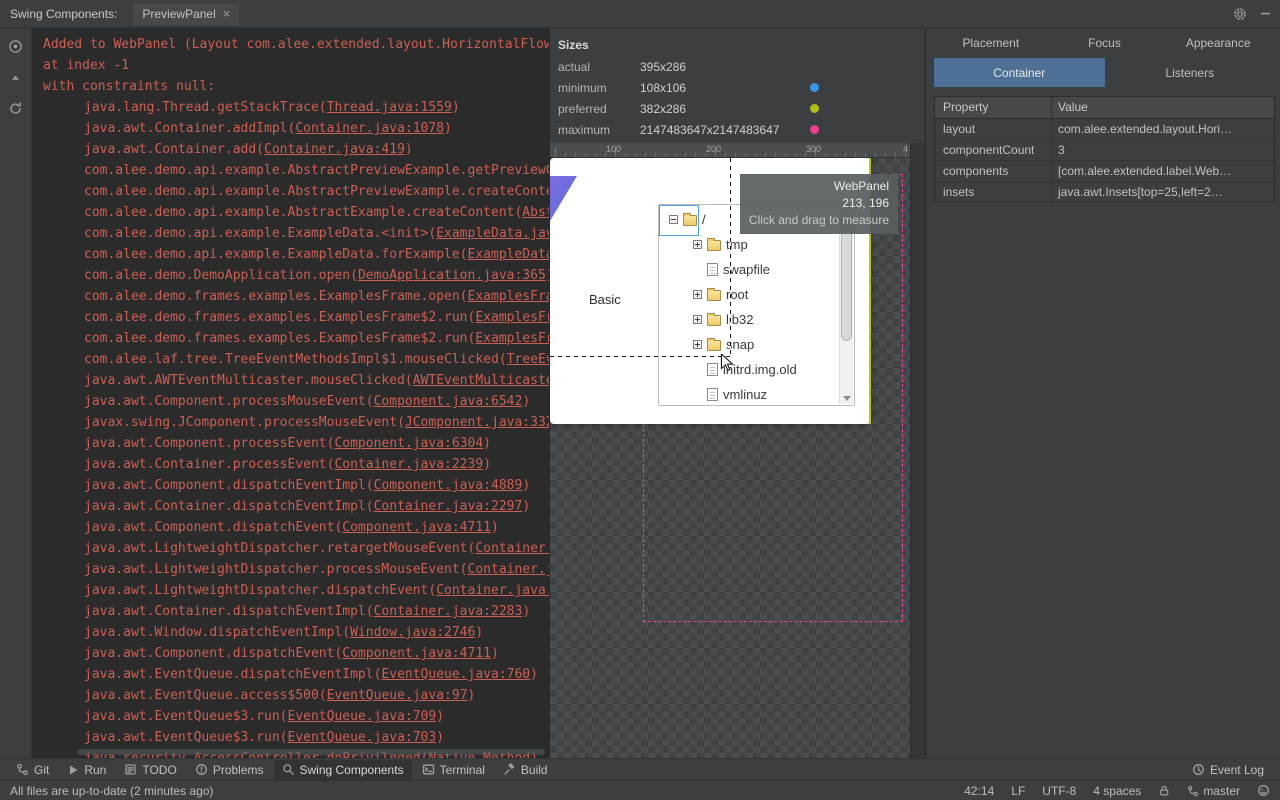 The image size is (1280, 800). Describe the element at coordinates (408, 464) in the screenshot. I see `stack-frame-link: Container.java:2239` at that location.